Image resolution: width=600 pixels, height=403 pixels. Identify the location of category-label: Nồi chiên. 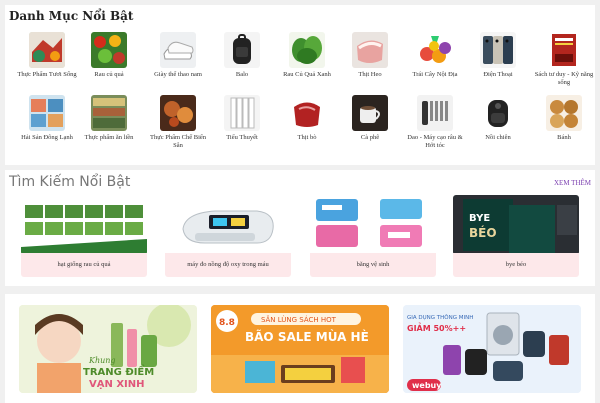
(498, 137).